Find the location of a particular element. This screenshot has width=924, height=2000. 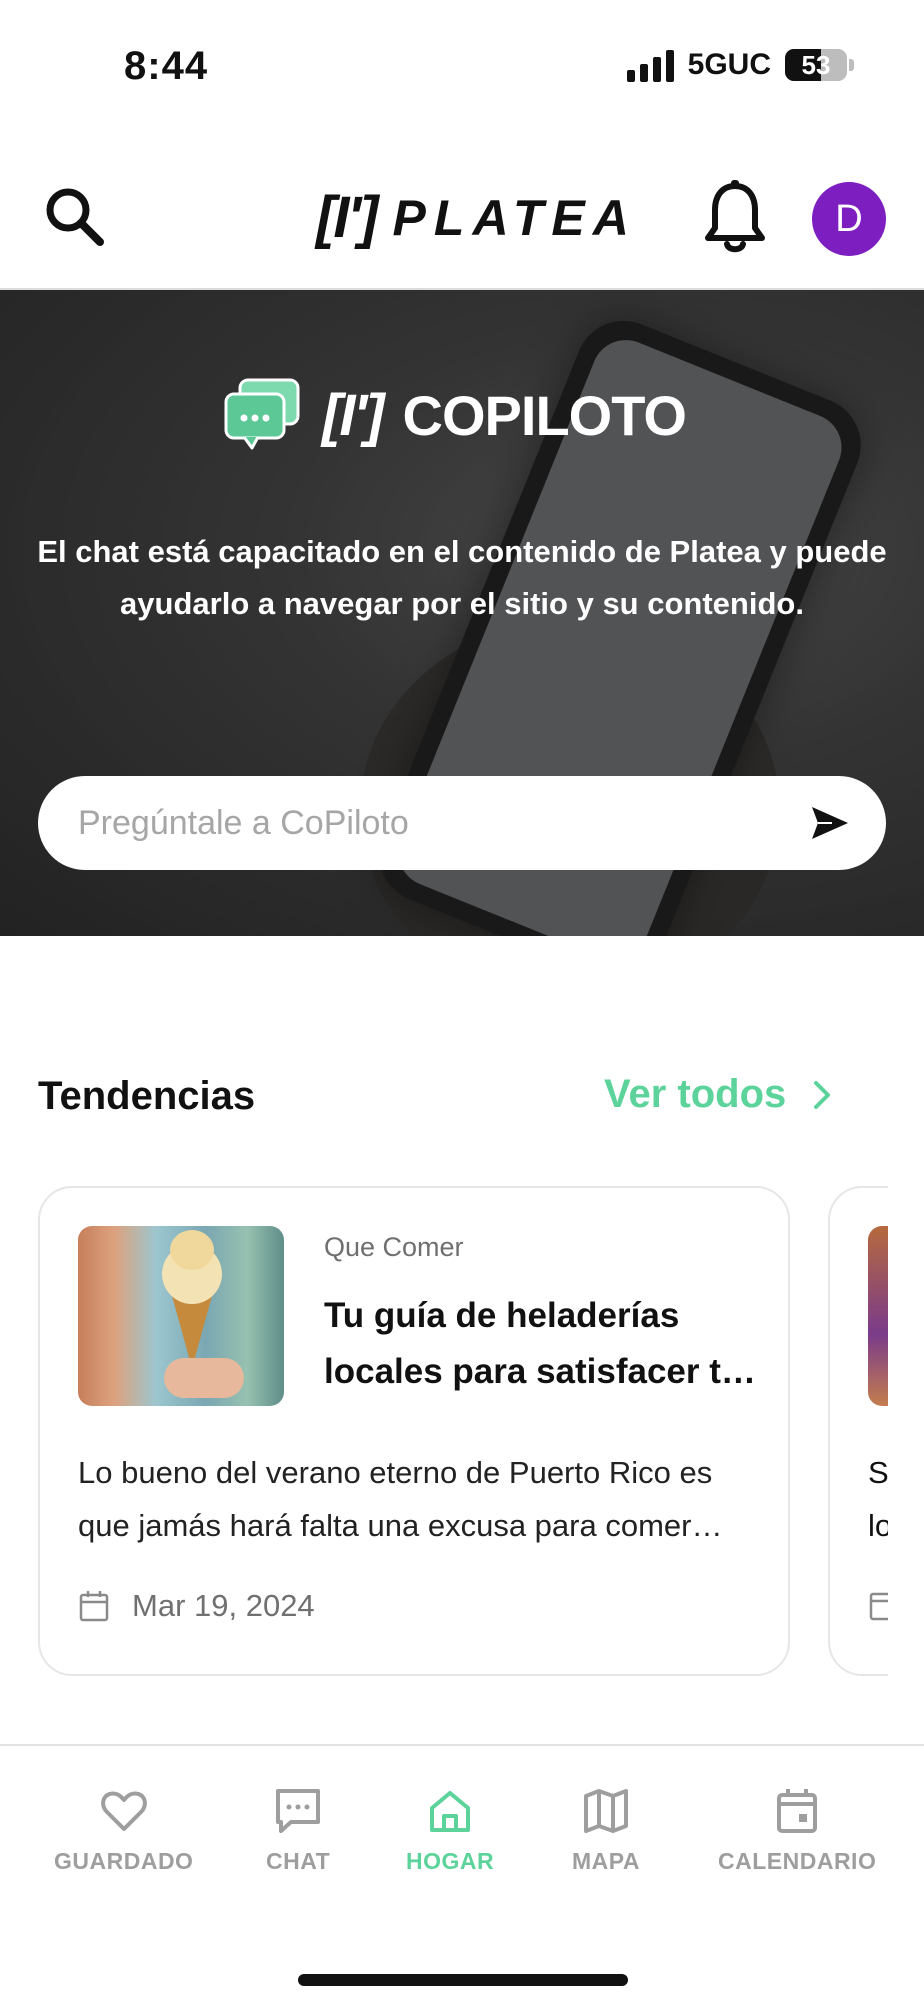

nav-item-calendario: CALENDARIO is located at coordinates (797, 1830).